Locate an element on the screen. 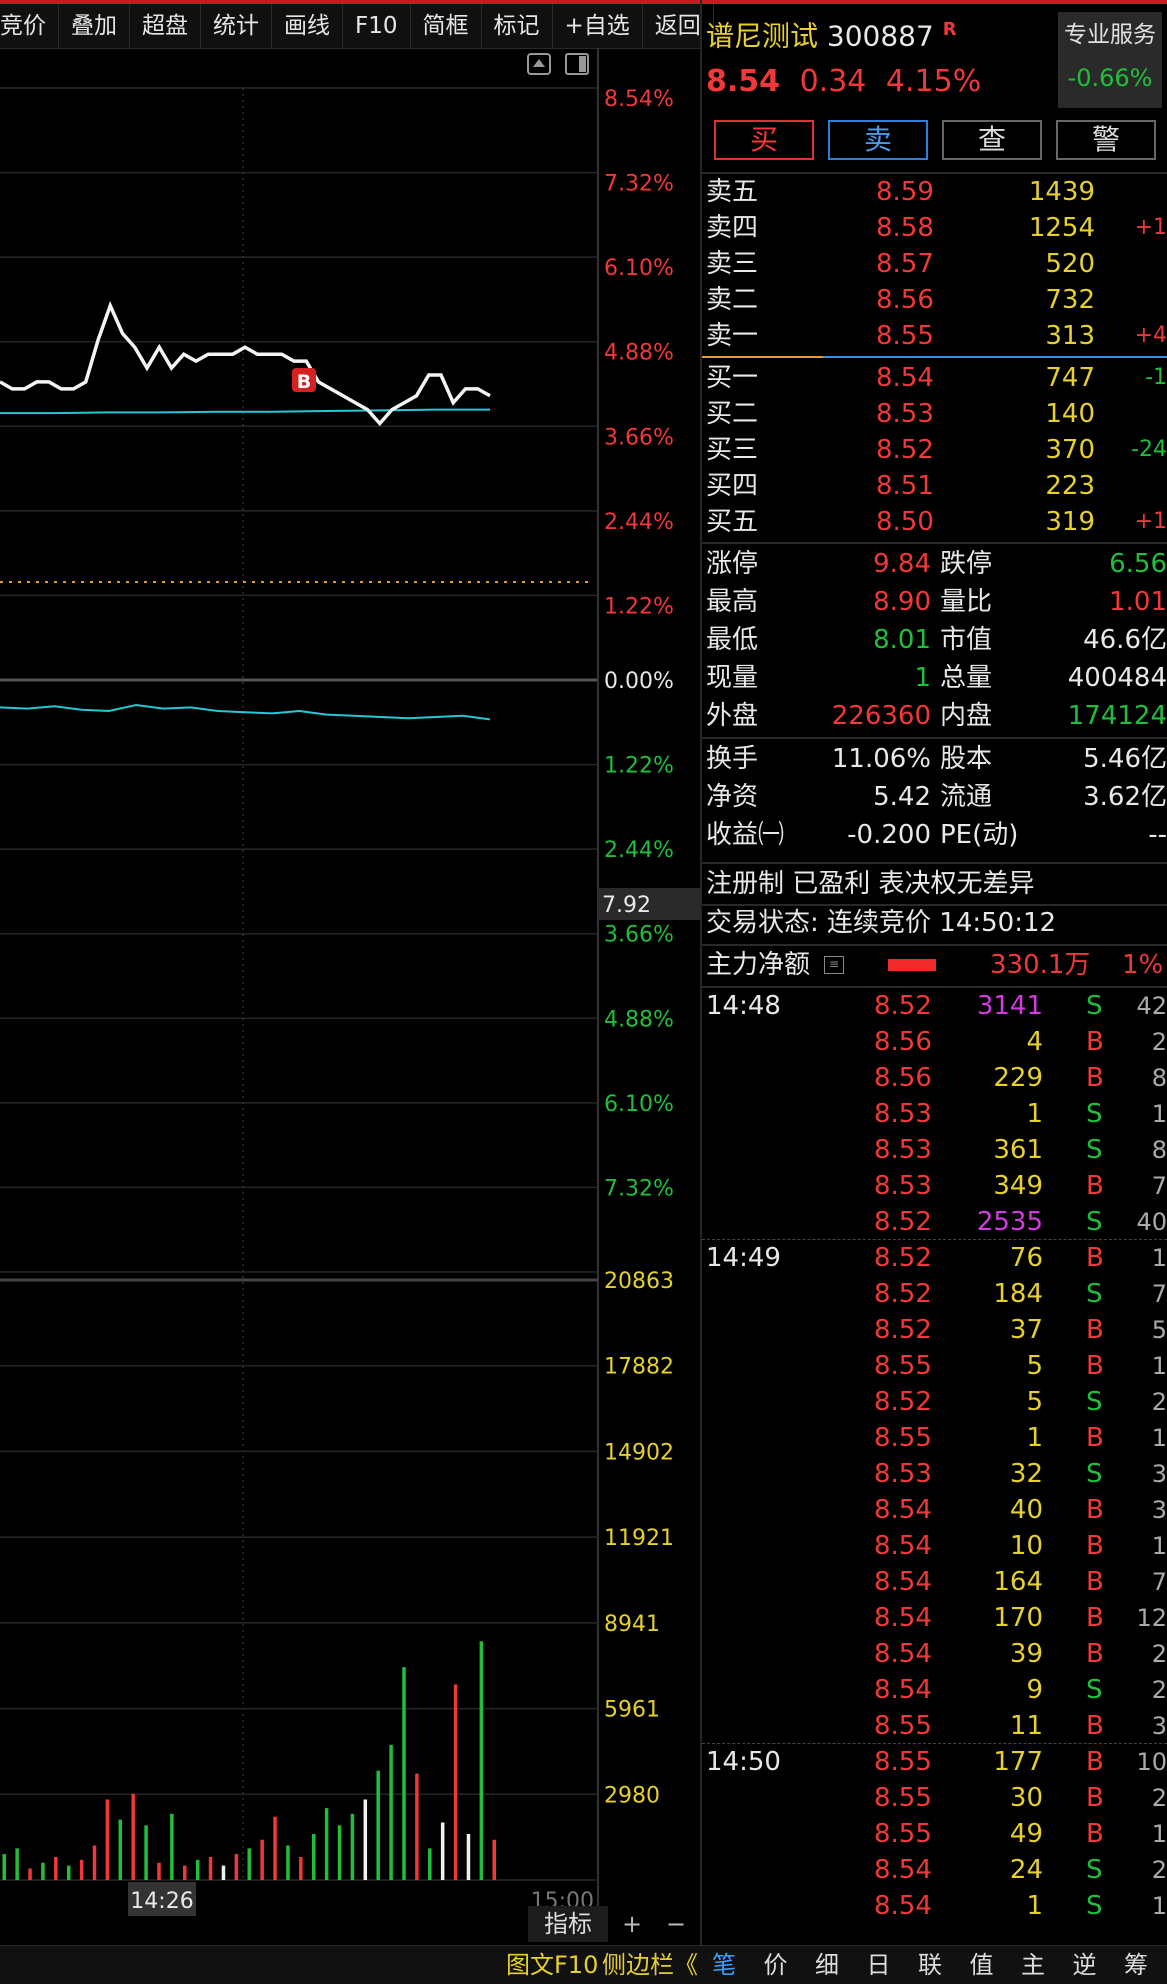 This screenshot has width=1167, height=1984. bottom-tab-8: 筹 is located at coordinates (1136, 1965).